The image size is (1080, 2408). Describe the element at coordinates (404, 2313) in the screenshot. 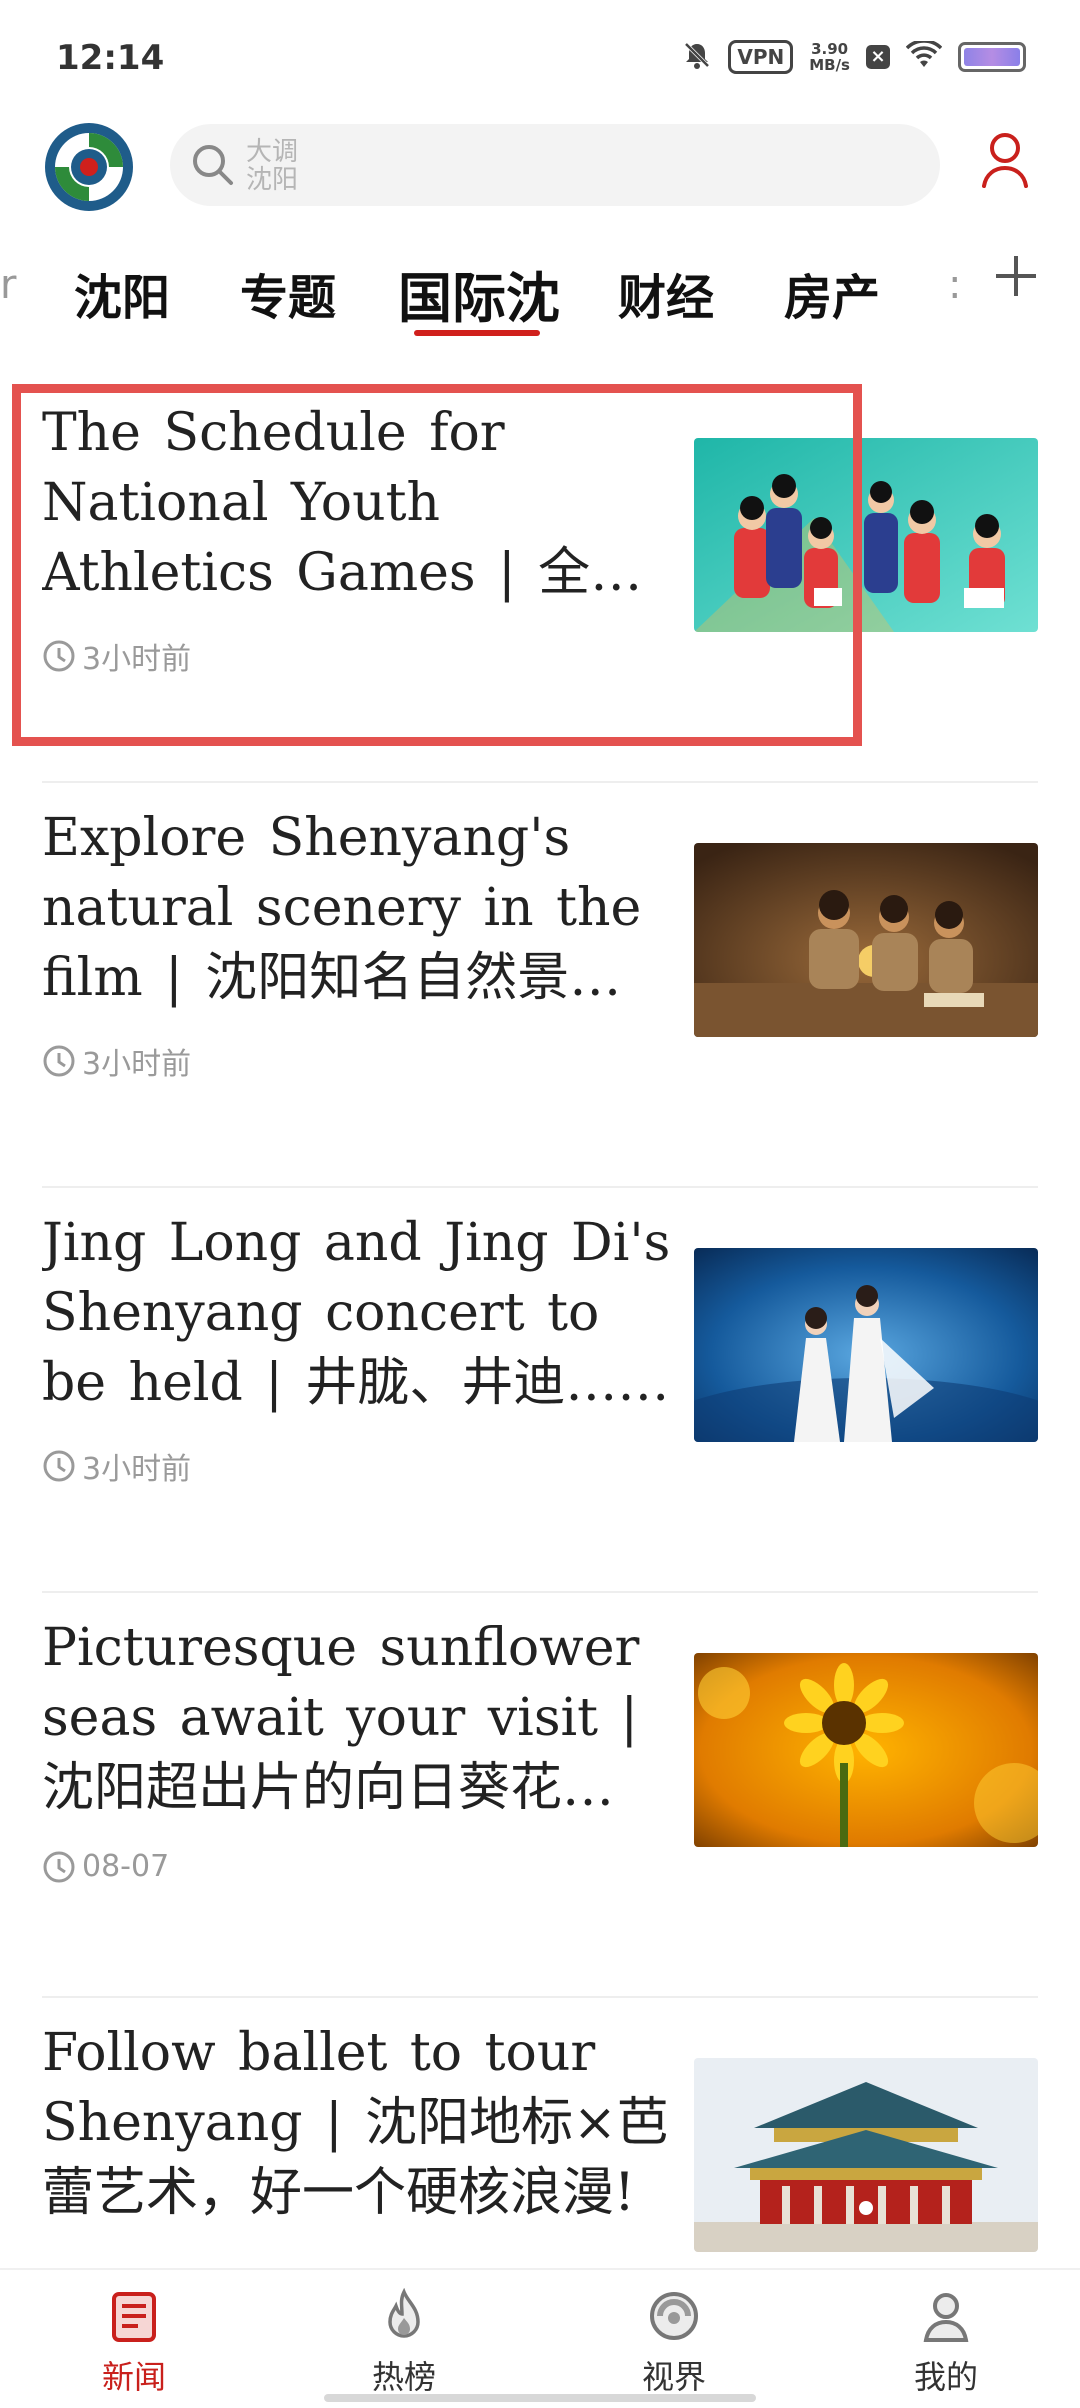

I see `flame-icon` at that location.